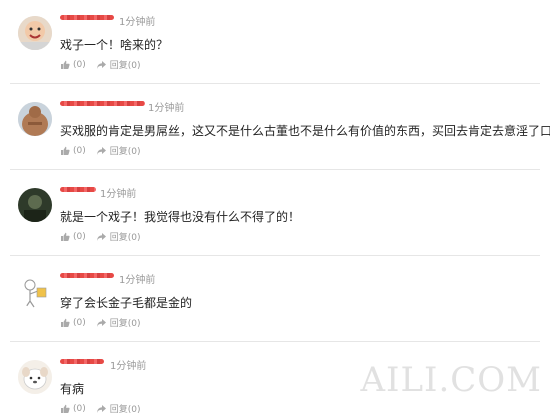 This screenshot has height=418, width=550. I want to click on comment-text: 就是一个戏子！我觉得也没有什么不得了的！, so click(180, 217).